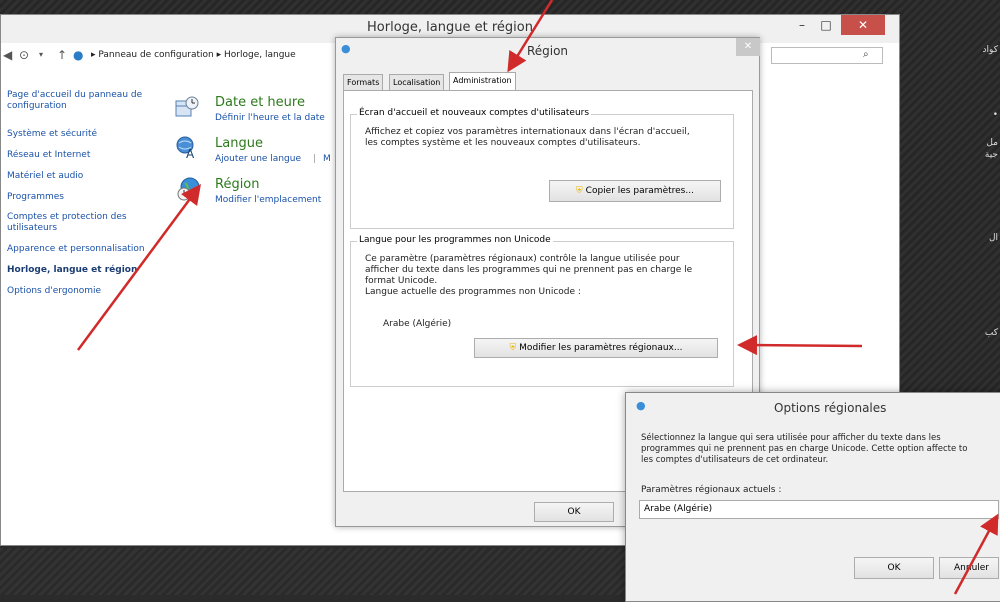 Image resolution: width=1000 pixels, height=602 pixels. Describe the element at coordinates (976, 554) in the screenshot. I see `annotation-arrow-locale-select` at that location.